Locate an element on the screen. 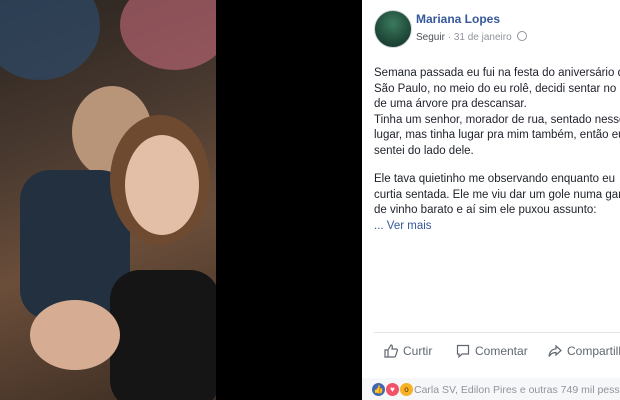 This screenshot has height=400, width=620. action-bar: Curtir Comentar Compartilhar is located at coordinates (497, 352).